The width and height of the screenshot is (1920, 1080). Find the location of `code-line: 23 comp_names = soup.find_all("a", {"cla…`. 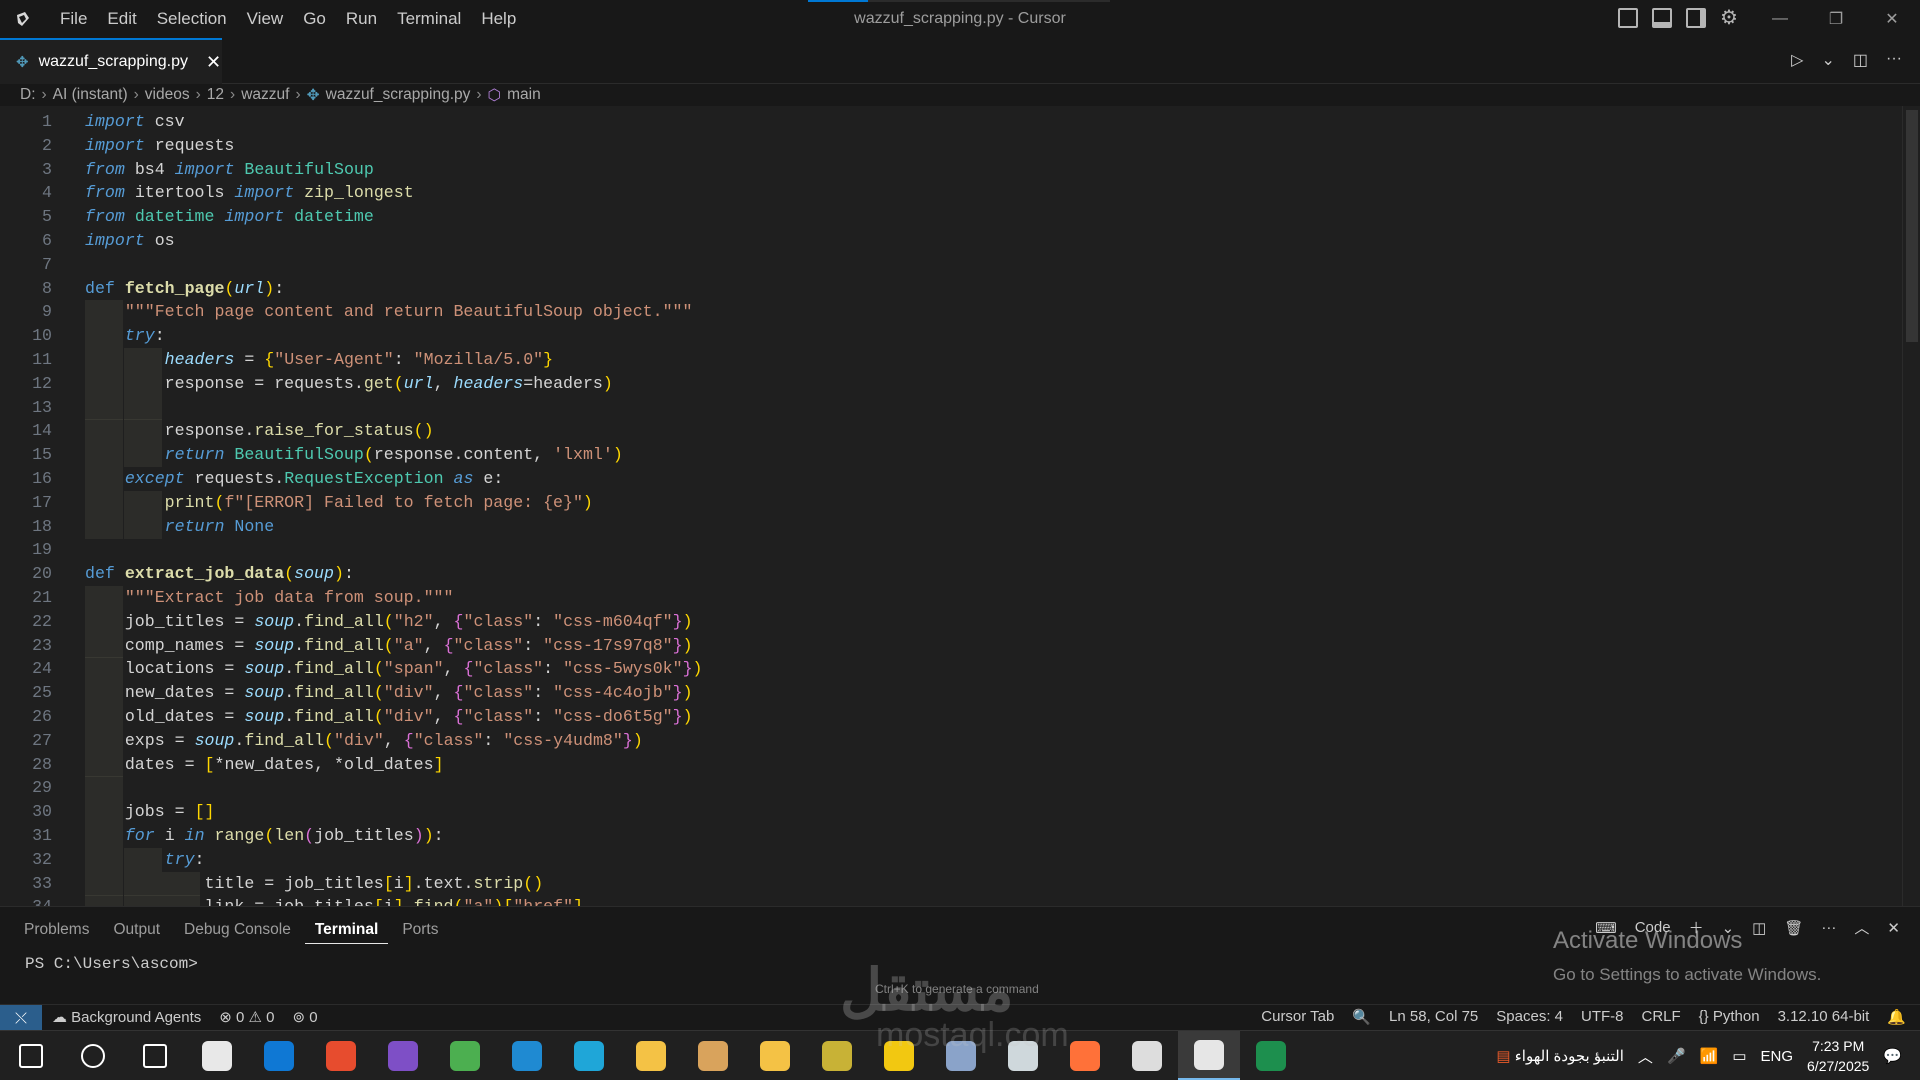

code-line: 23 comp_names = soup.find_all("a", {"cla… is located at coordinates (950, 645).